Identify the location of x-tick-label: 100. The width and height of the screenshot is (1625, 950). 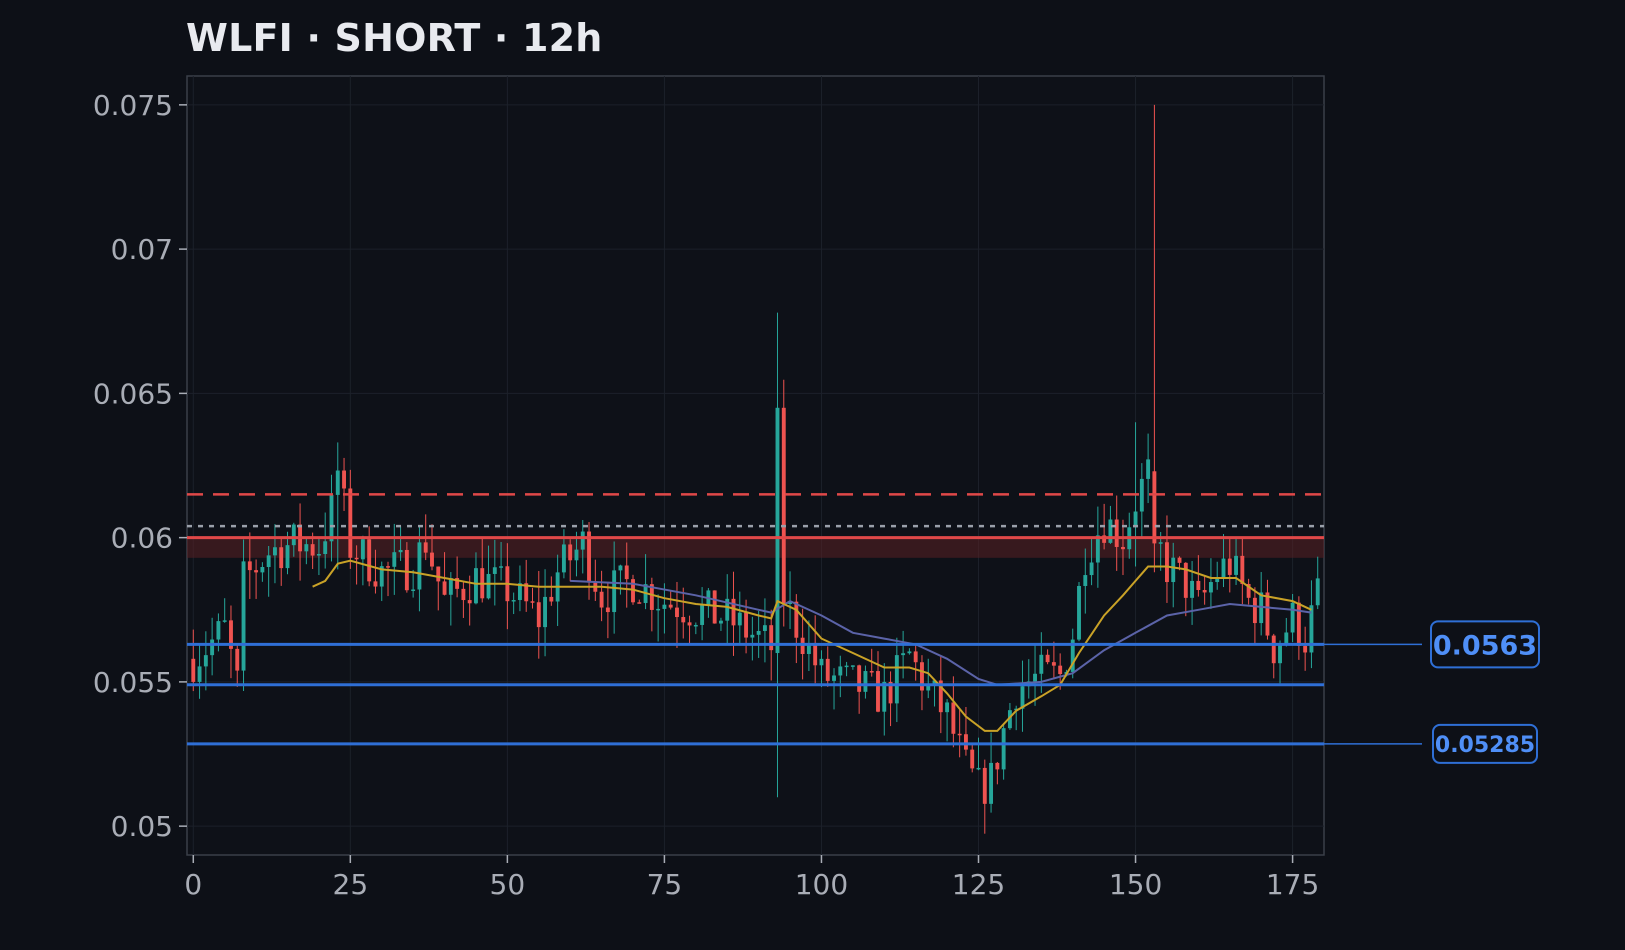
(821, 884).